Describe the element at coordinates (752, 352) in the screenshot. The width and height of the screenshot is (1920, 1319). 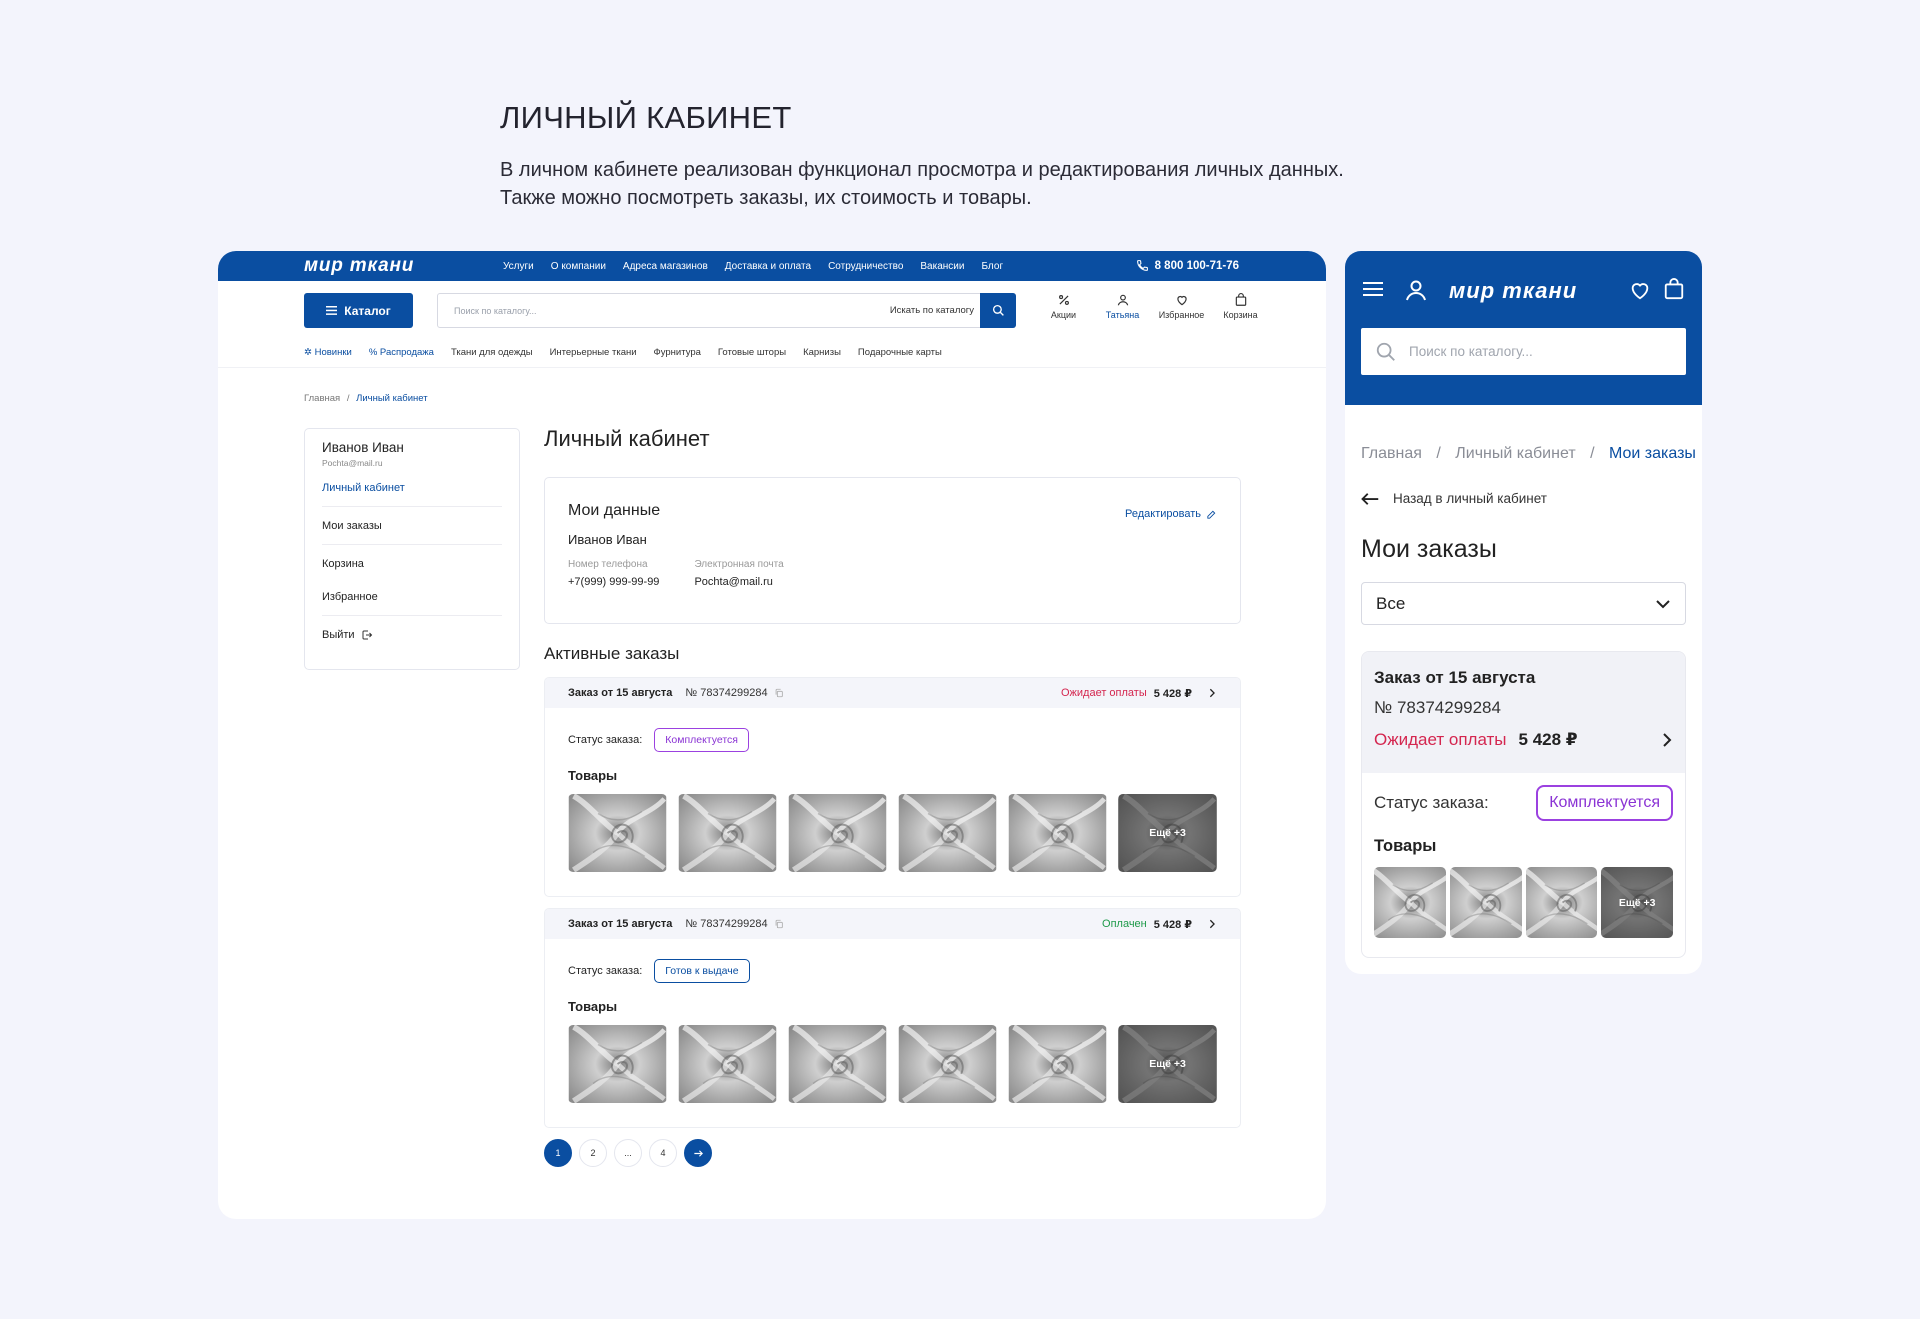
I see `menu-item: Готовые шторы` at that location.